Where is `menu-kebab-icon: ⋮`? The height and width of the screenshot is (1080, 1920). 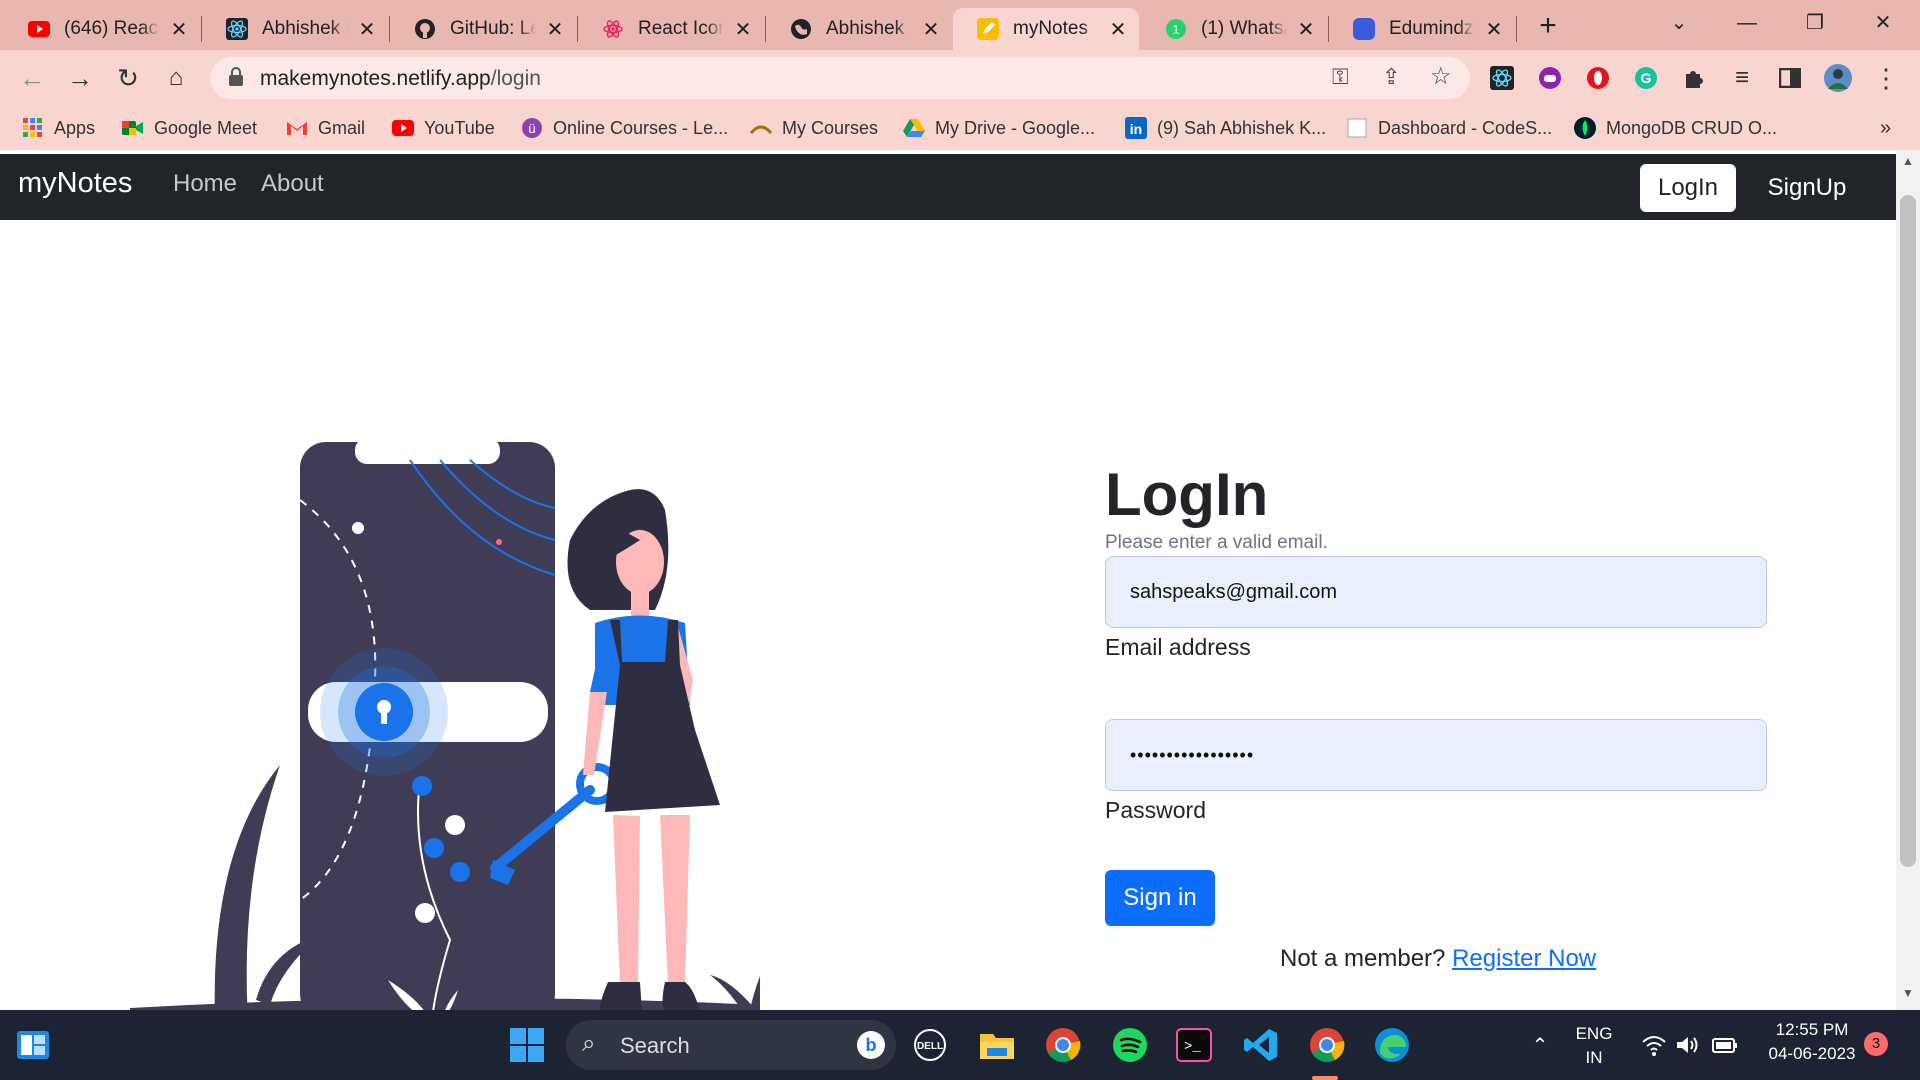
menu-kebab-icon: ⋮ is located at coordinates (1886, 78).